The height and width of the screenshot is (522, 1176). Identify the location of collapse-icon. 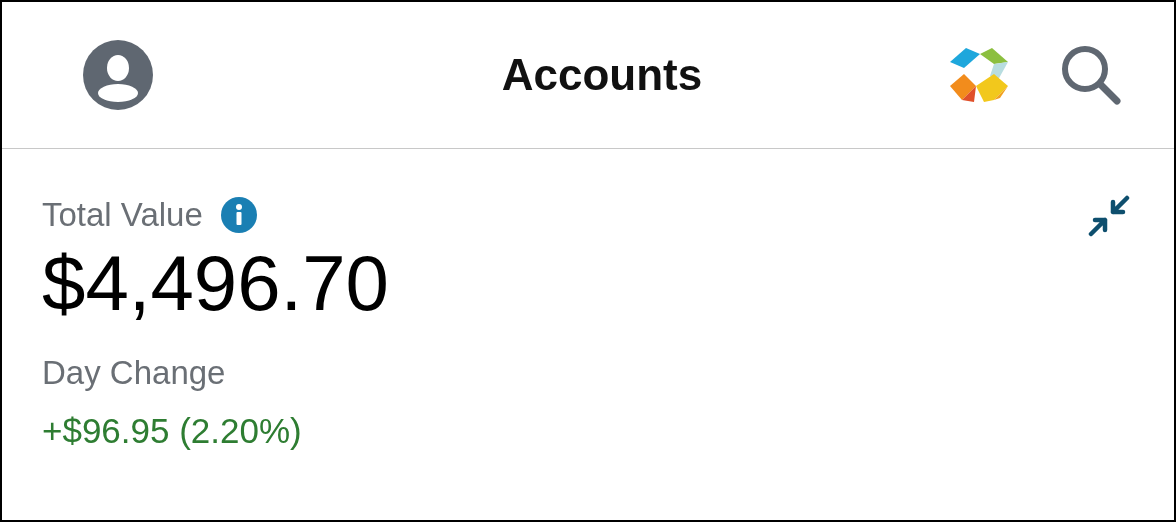
(1109, 216).